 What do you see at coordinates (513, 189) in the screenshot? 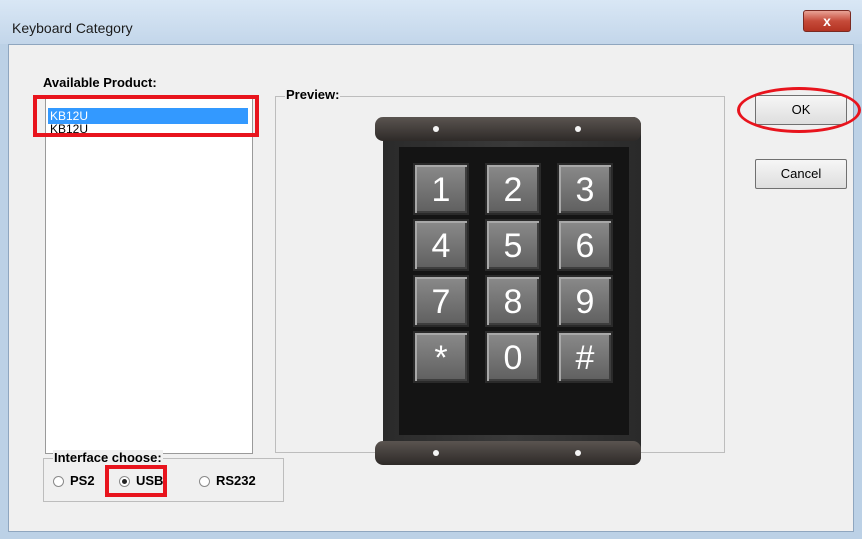
I see `key-2: 2` at bounding box center [513, 189].